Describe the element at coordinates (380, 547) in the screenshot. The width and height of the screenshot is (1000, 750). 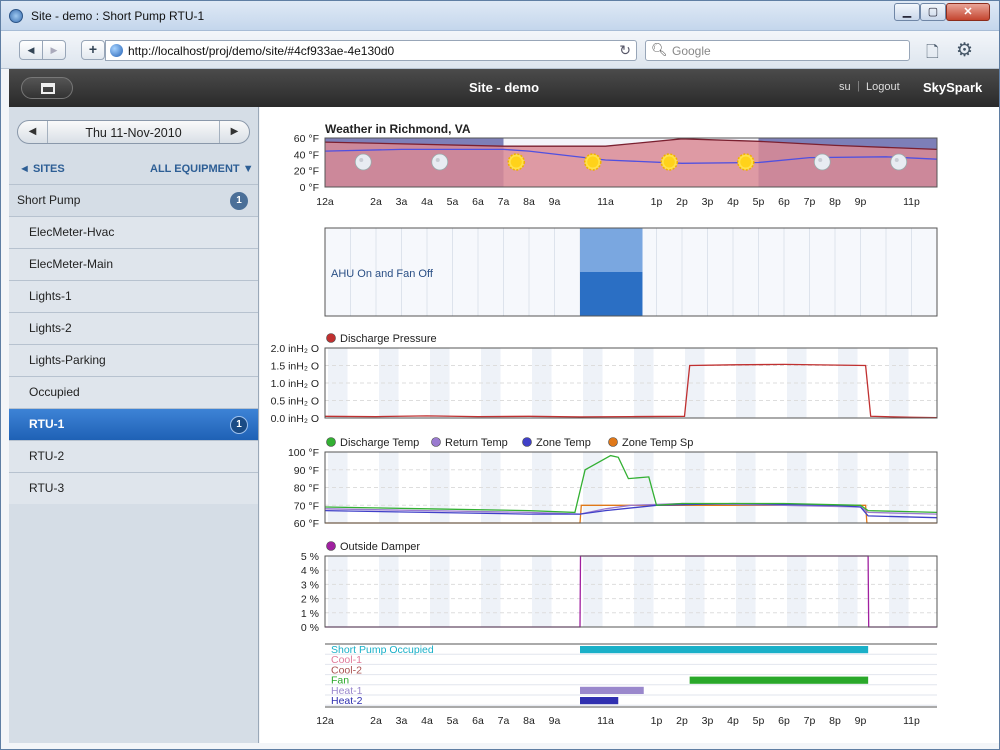
I see `outside-damper-legend-label: Outside Damper` at that location.